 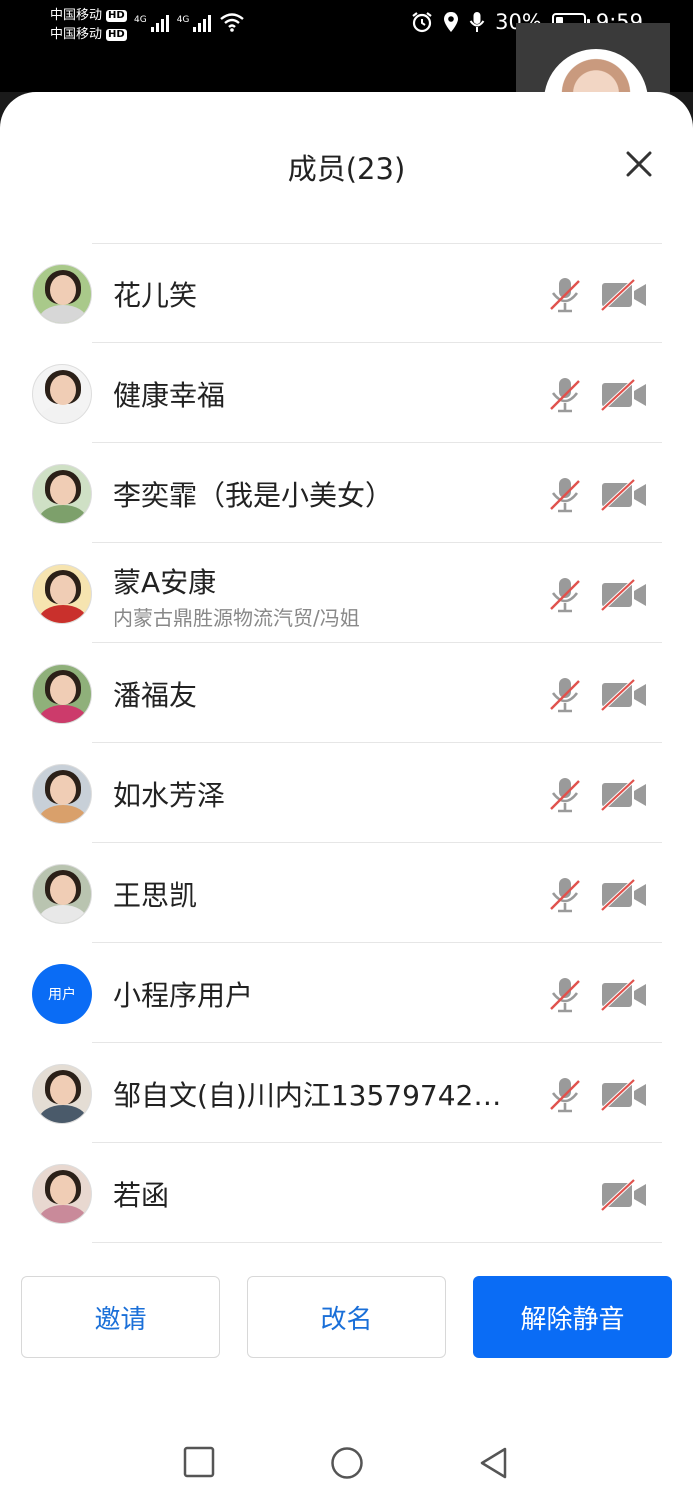 I want to click on network-type-2: 4G, so click(x=183, y=20).